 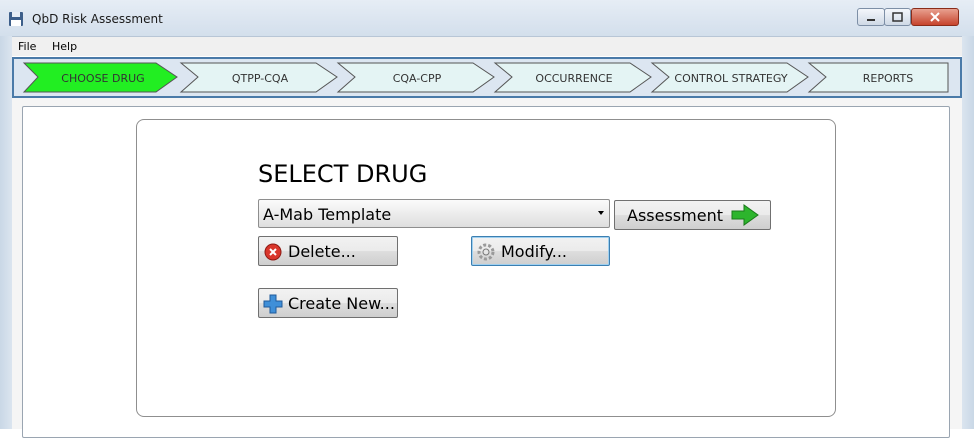 What do you see at coordinates (871, 17) in the screenshot?
I see `minimize-button` at bounding box center [871, 17].